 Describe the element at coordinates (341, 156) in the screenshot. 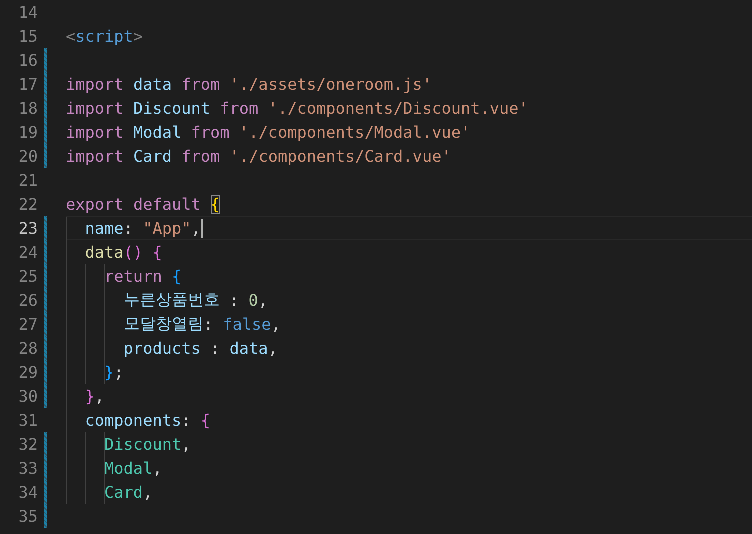

I see `code-token: './components/Card.vue'` at that location.